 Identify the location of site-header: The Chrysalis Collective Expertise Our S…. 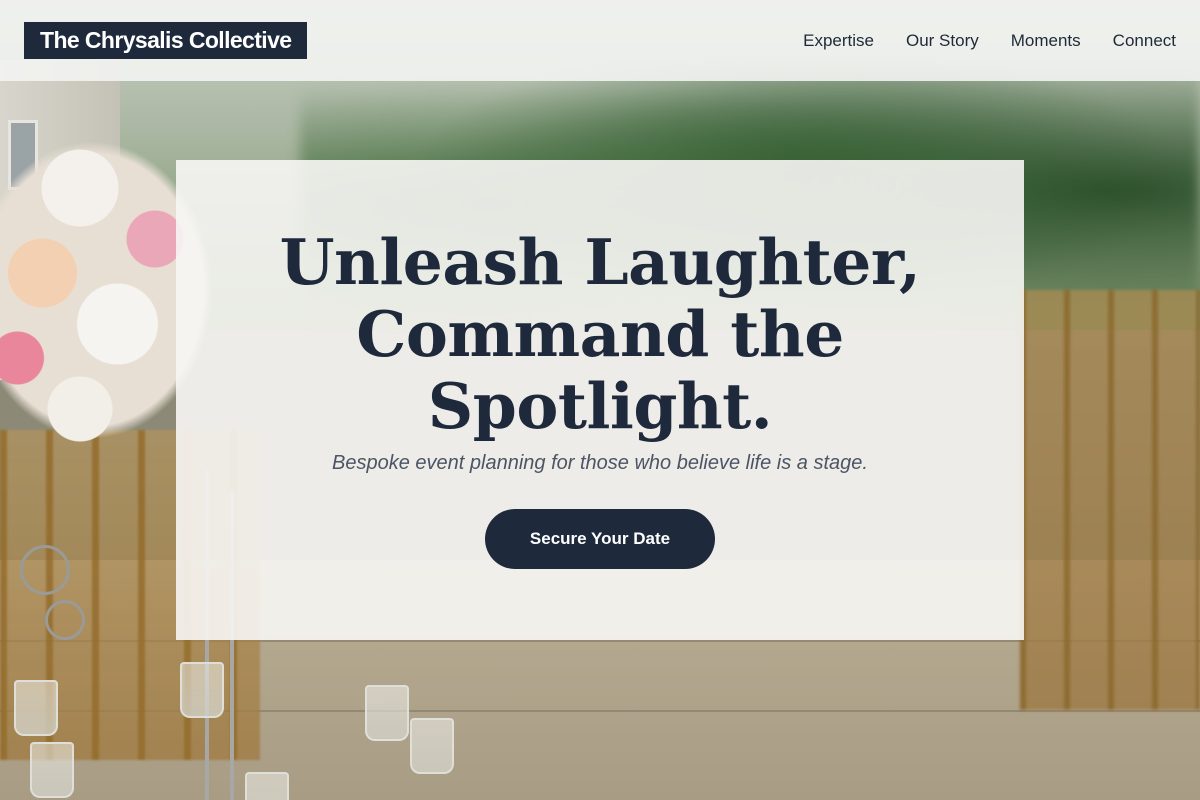
(600, 40).